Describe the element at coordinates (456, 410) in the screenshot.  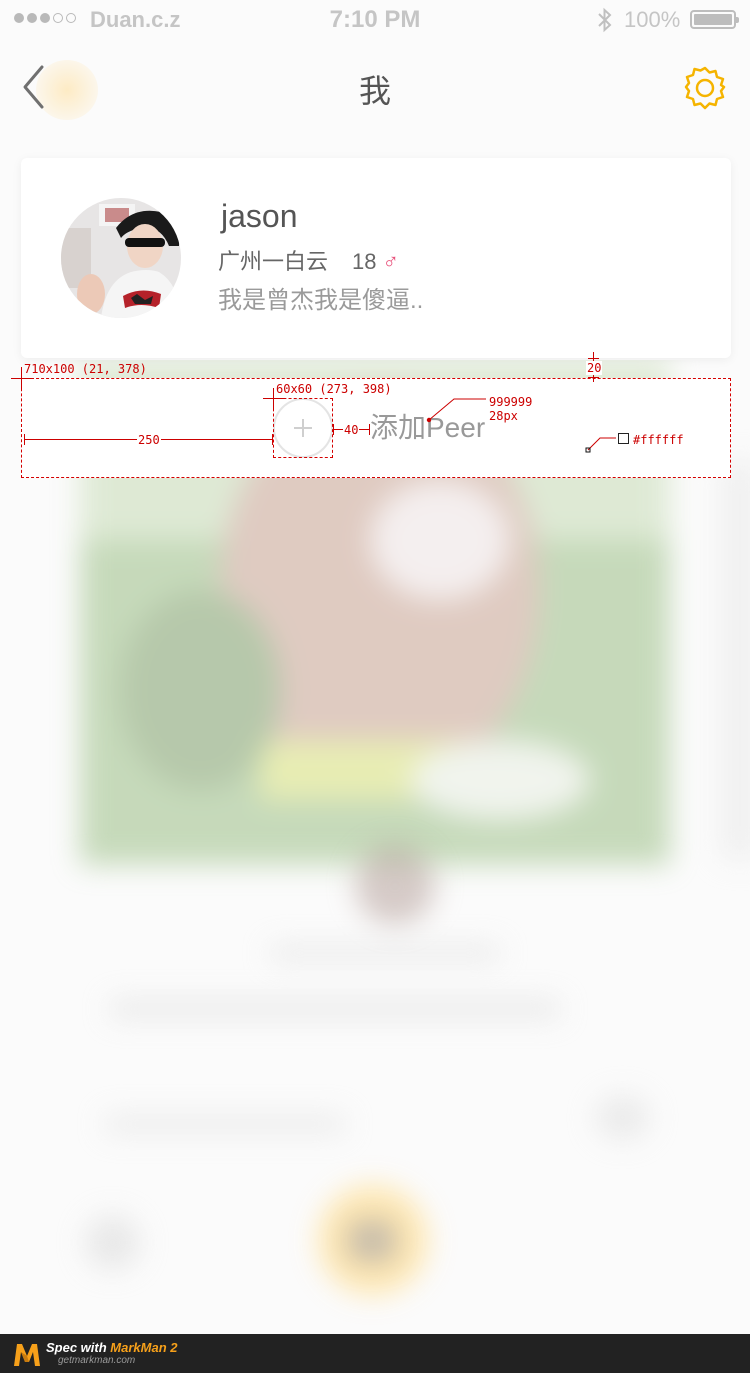
I see `spec-text-pointer` at that location.